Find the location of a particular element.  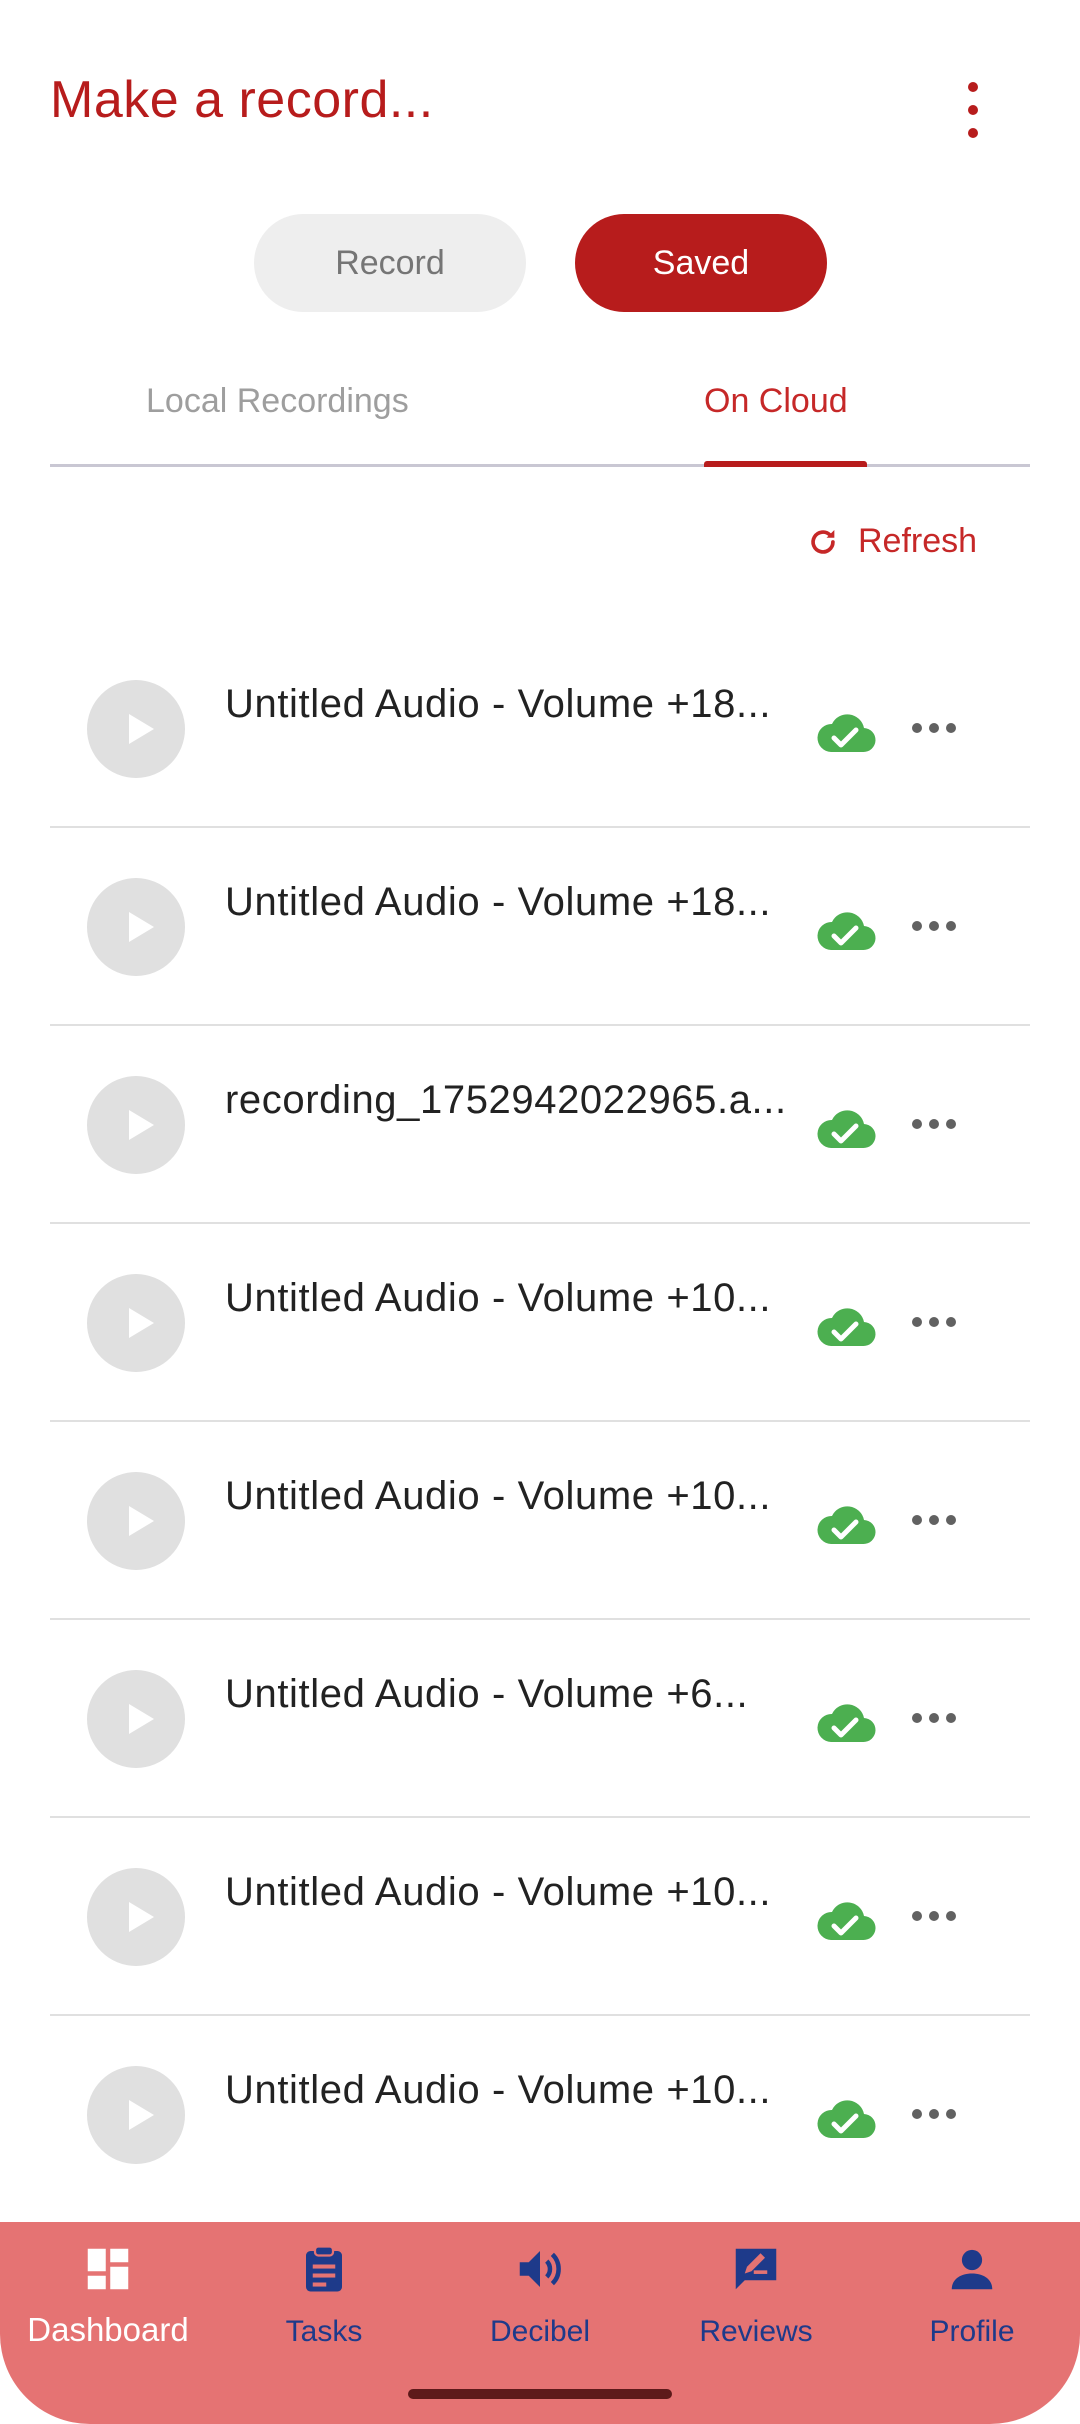

nav-label: Tasks is located at coordinates (324, 2331).